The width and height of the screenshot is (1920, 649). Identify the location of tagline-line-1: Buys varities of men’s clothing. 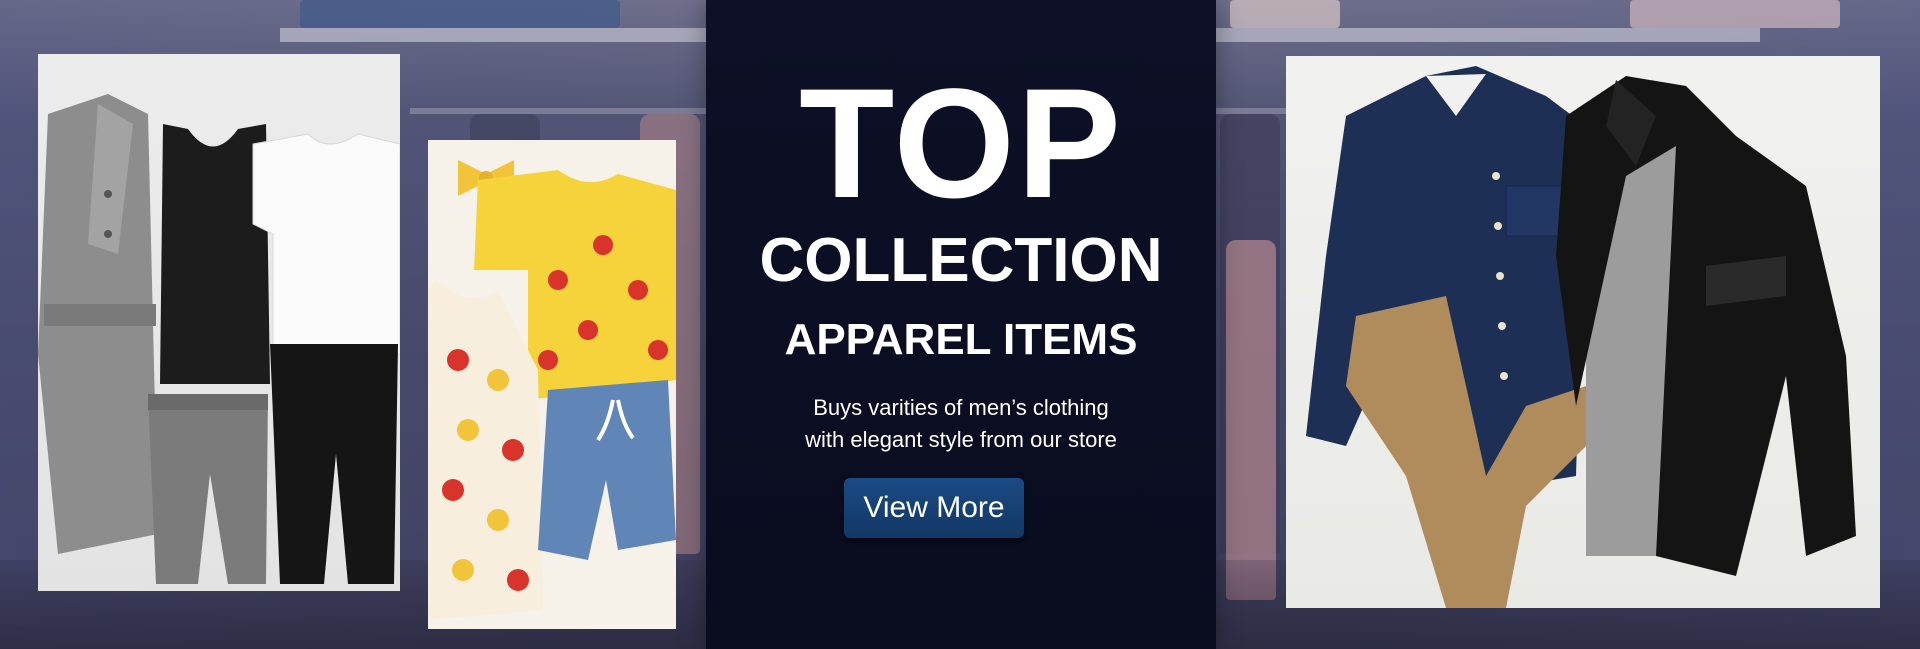
(961, 407).